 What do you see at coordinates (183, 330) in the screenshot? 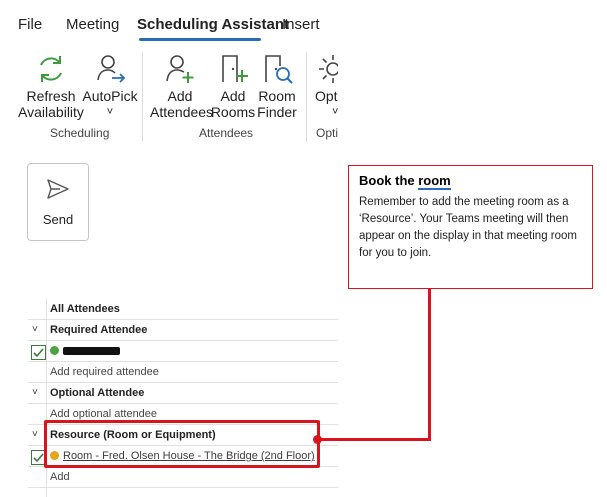
I see `required-section: ˅ Required Attendee` at bounding box center [183, 330].